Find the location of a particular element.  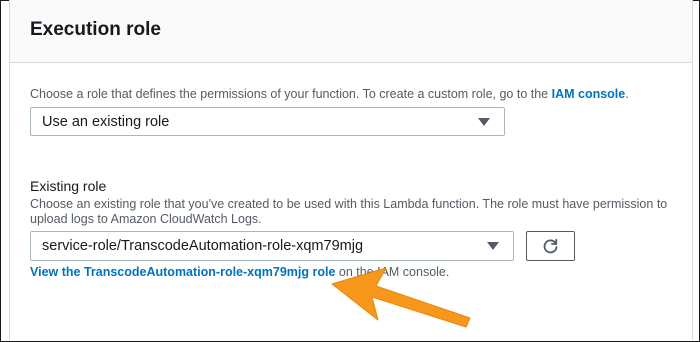

view-role-suffix: on the IAM console. is located at coordinates (394, 272).